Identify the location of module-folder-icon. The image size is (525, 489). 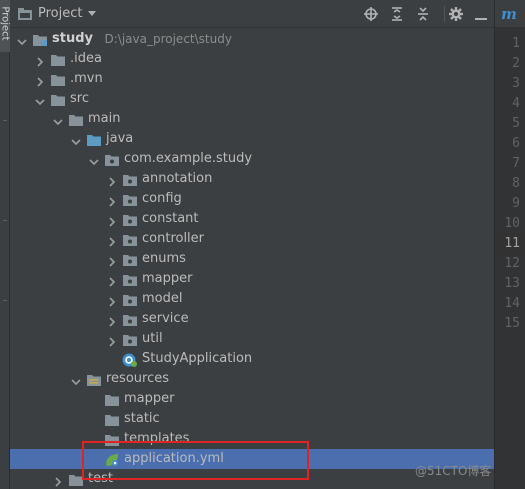
(40, 39).